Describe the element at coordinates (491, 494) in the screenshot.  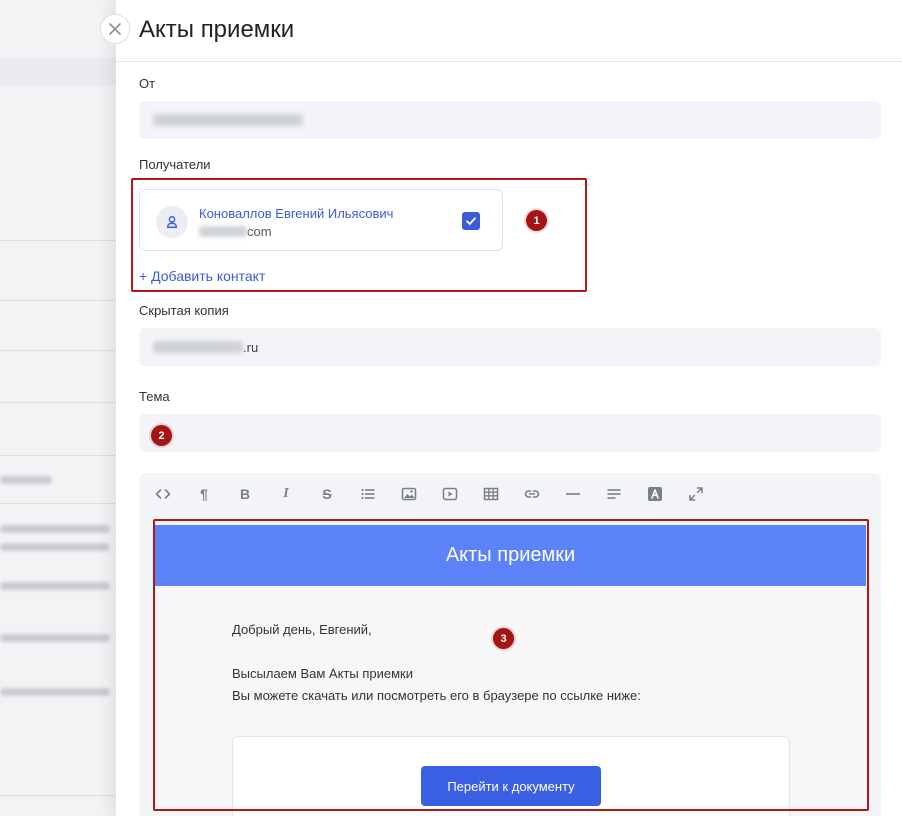
I see `table-icon` at that location.